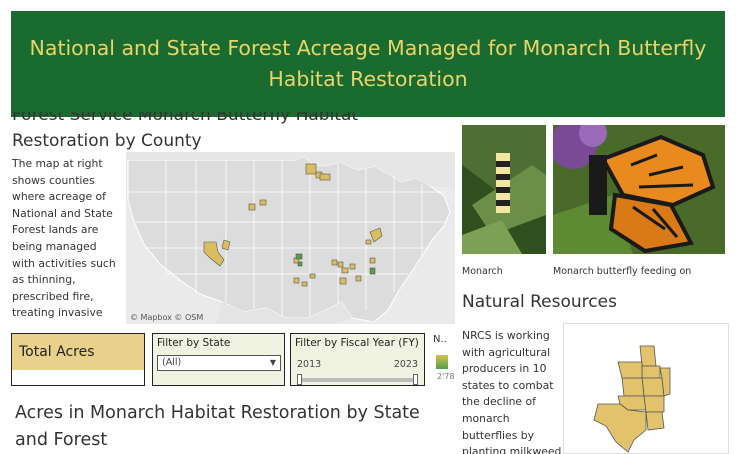  I want to click on natural-resources-title: Natural Resources, so click(539, 302).